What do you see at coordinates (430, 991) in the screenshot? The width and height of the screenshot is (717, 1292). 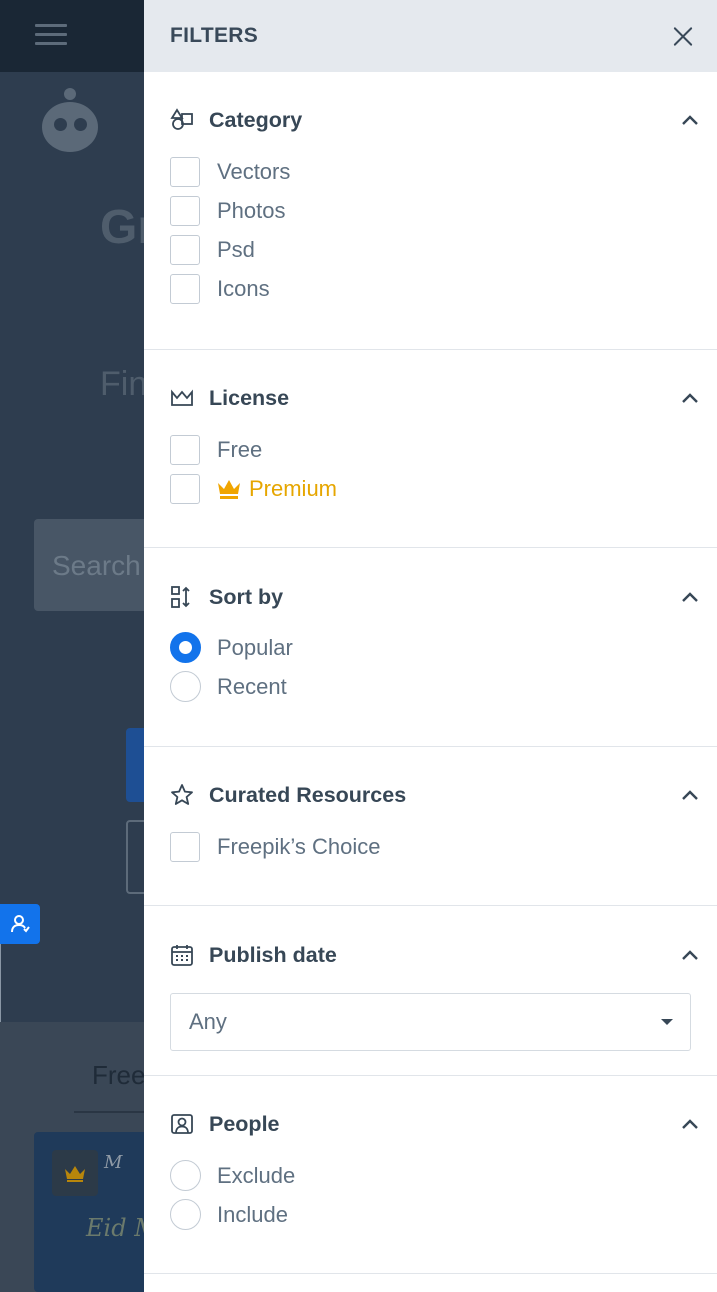 I see `section-publish-date: Publish date Any` at bounding box center [430, 991].